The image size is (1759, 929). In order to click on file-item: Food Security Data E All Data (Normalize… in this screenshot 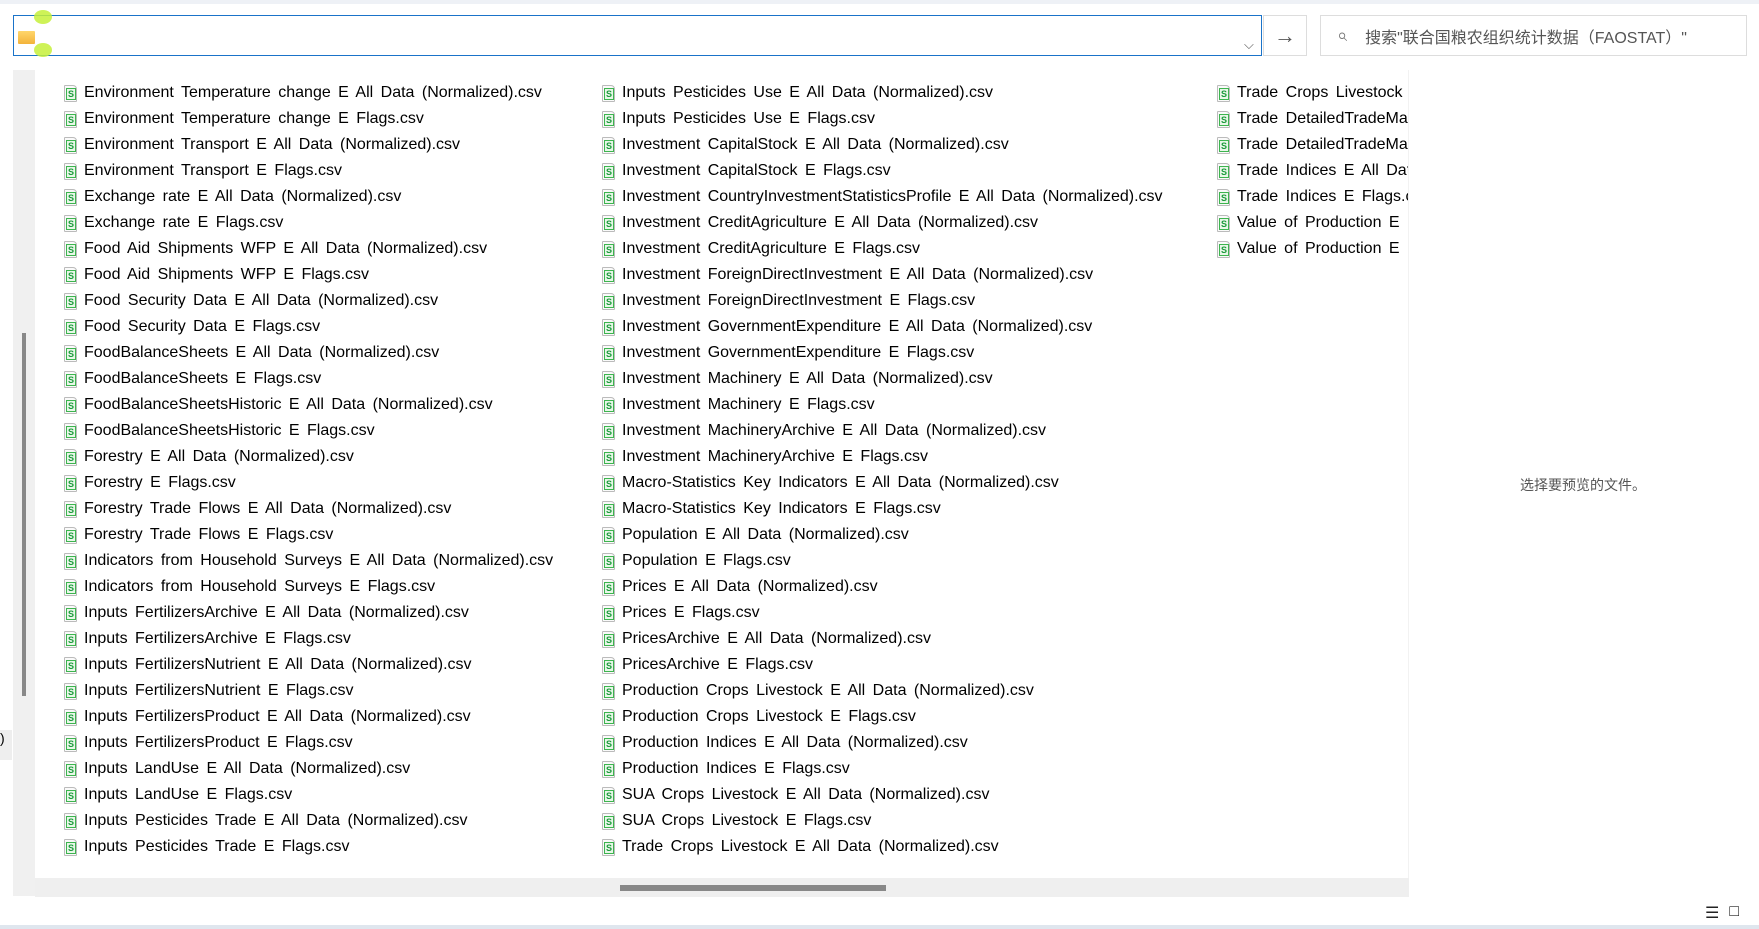, I will do `click(308, 301)`.